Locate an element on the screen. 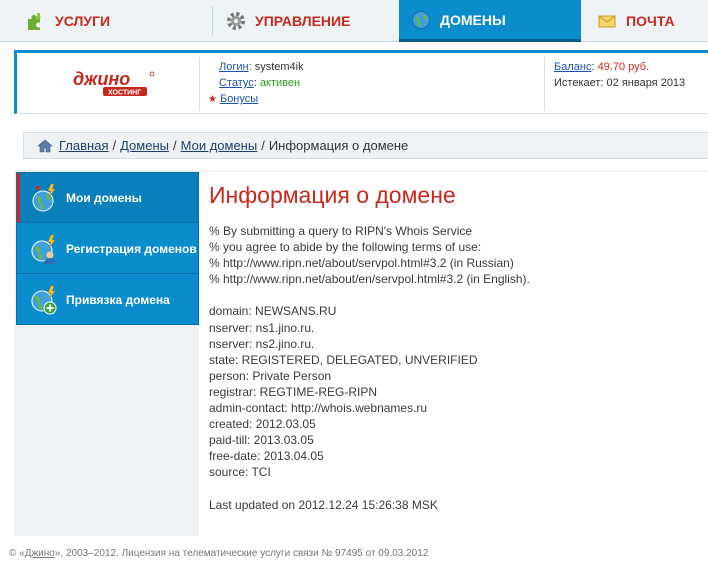 This screenshot has height=566, width=708. domains-icon is located at coordinates (45, 198).